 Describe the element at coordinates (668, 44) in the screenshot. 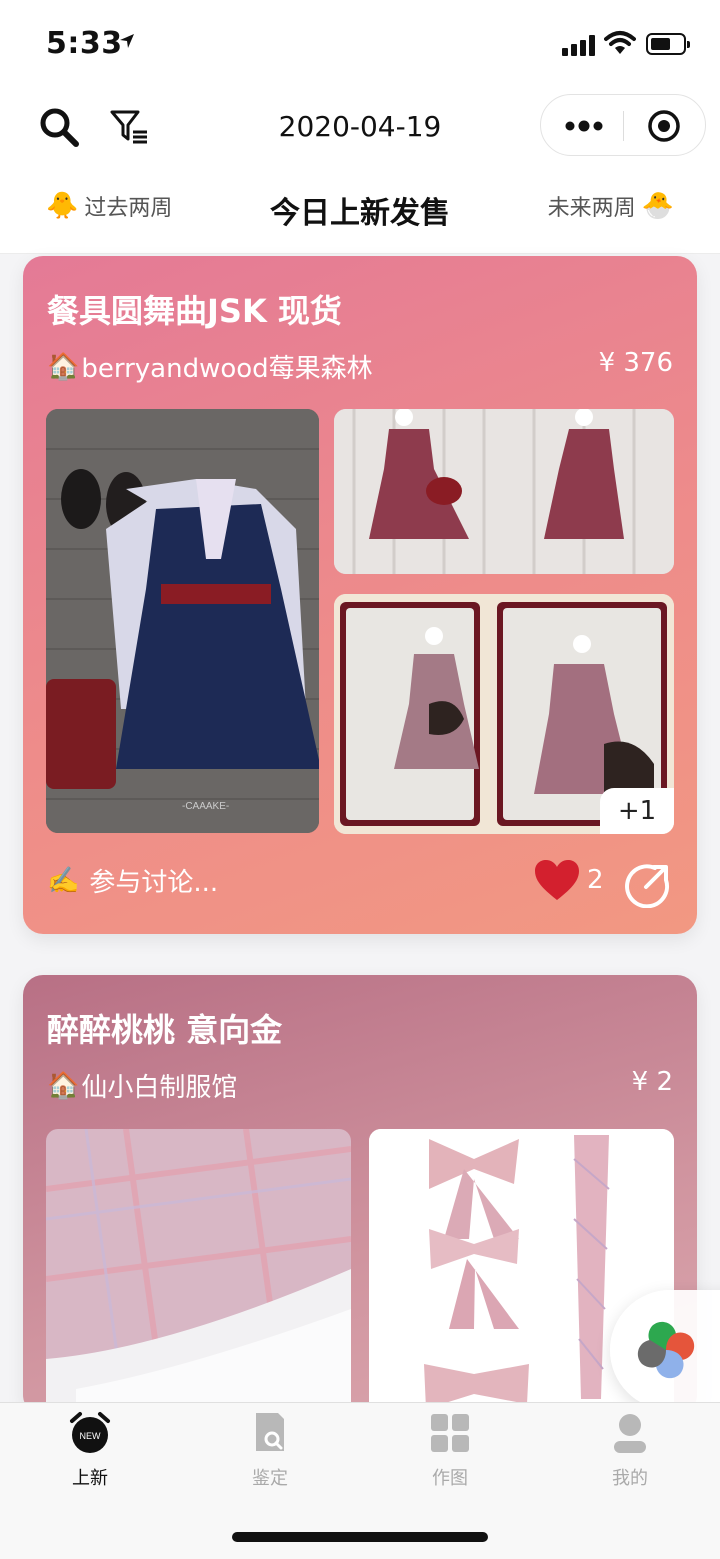

I see `battery-icon` at that location.